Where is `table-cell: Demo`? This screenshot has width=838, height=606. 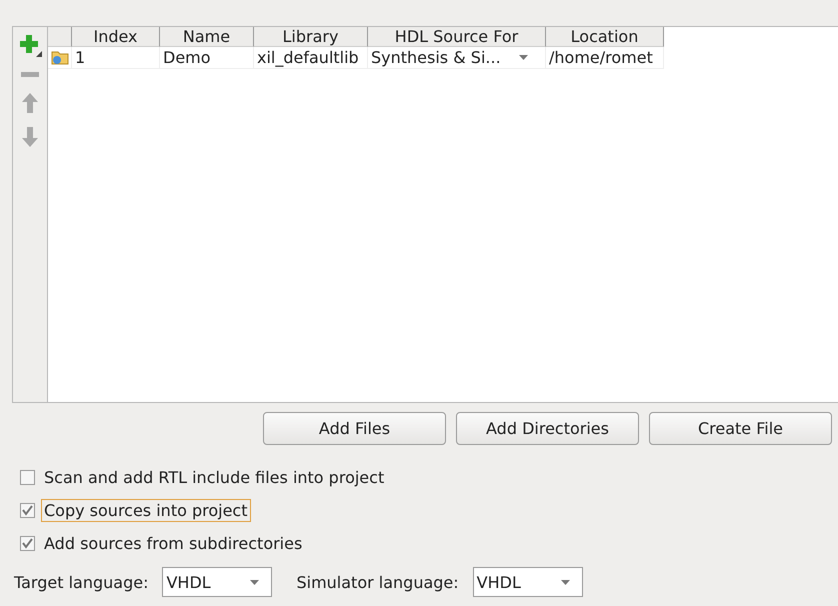
table-cell: Demo is located at coordinates (207, 58).